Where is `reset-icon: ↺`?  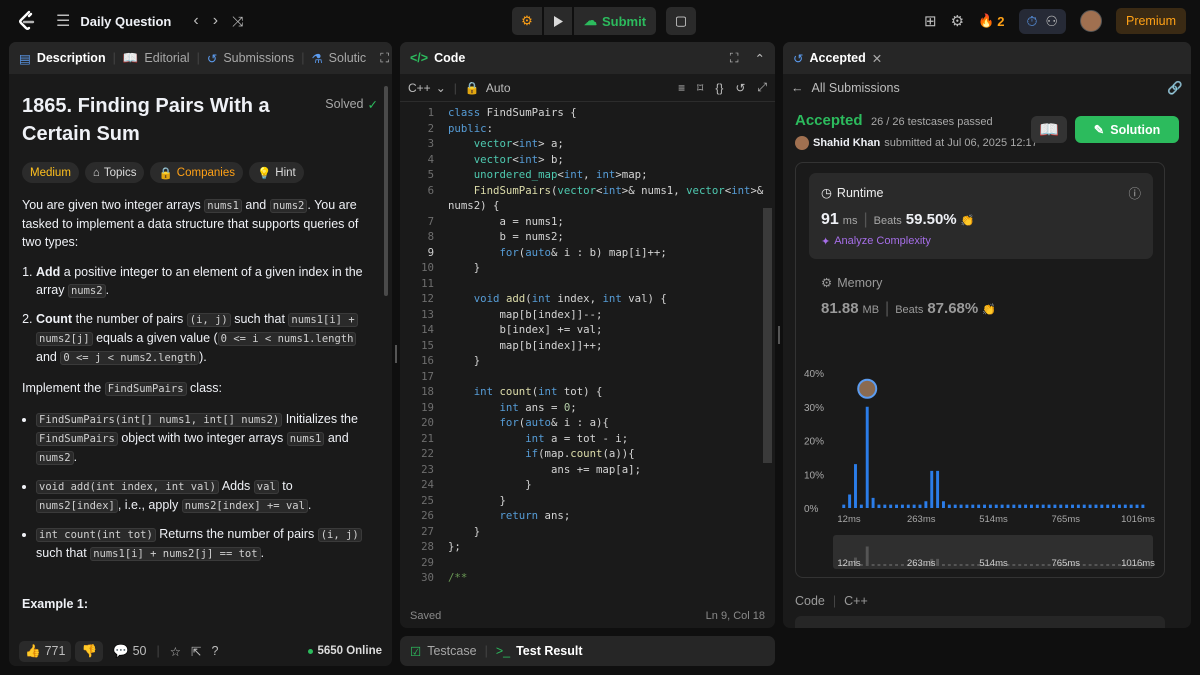 reset-icon: ↺ is located at coordinates (740, 88).